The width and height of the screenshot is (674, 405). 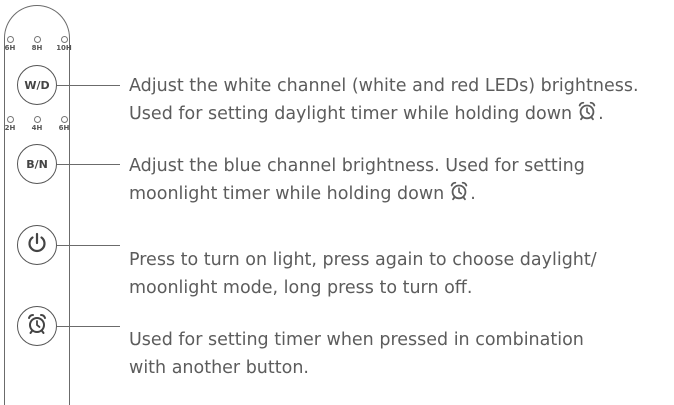 I want to click on bn-button-label: B/N, so click(x=37, y=164).